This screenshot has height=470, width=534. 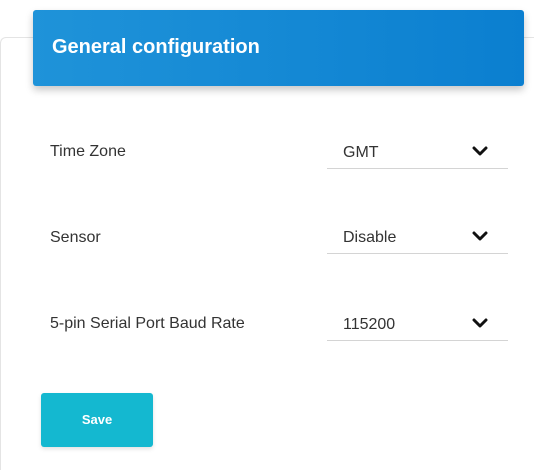 What do you see at coordinates (361, 152) in the screenshot?
I see `time-zone-value: GMT` at bounding box center [361, 152].